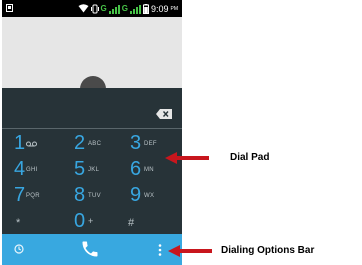 The height and width of the screenshot is (265, 362). I want to click on options-bar-annotation: Dialing Options Bar, so click(268, 250).